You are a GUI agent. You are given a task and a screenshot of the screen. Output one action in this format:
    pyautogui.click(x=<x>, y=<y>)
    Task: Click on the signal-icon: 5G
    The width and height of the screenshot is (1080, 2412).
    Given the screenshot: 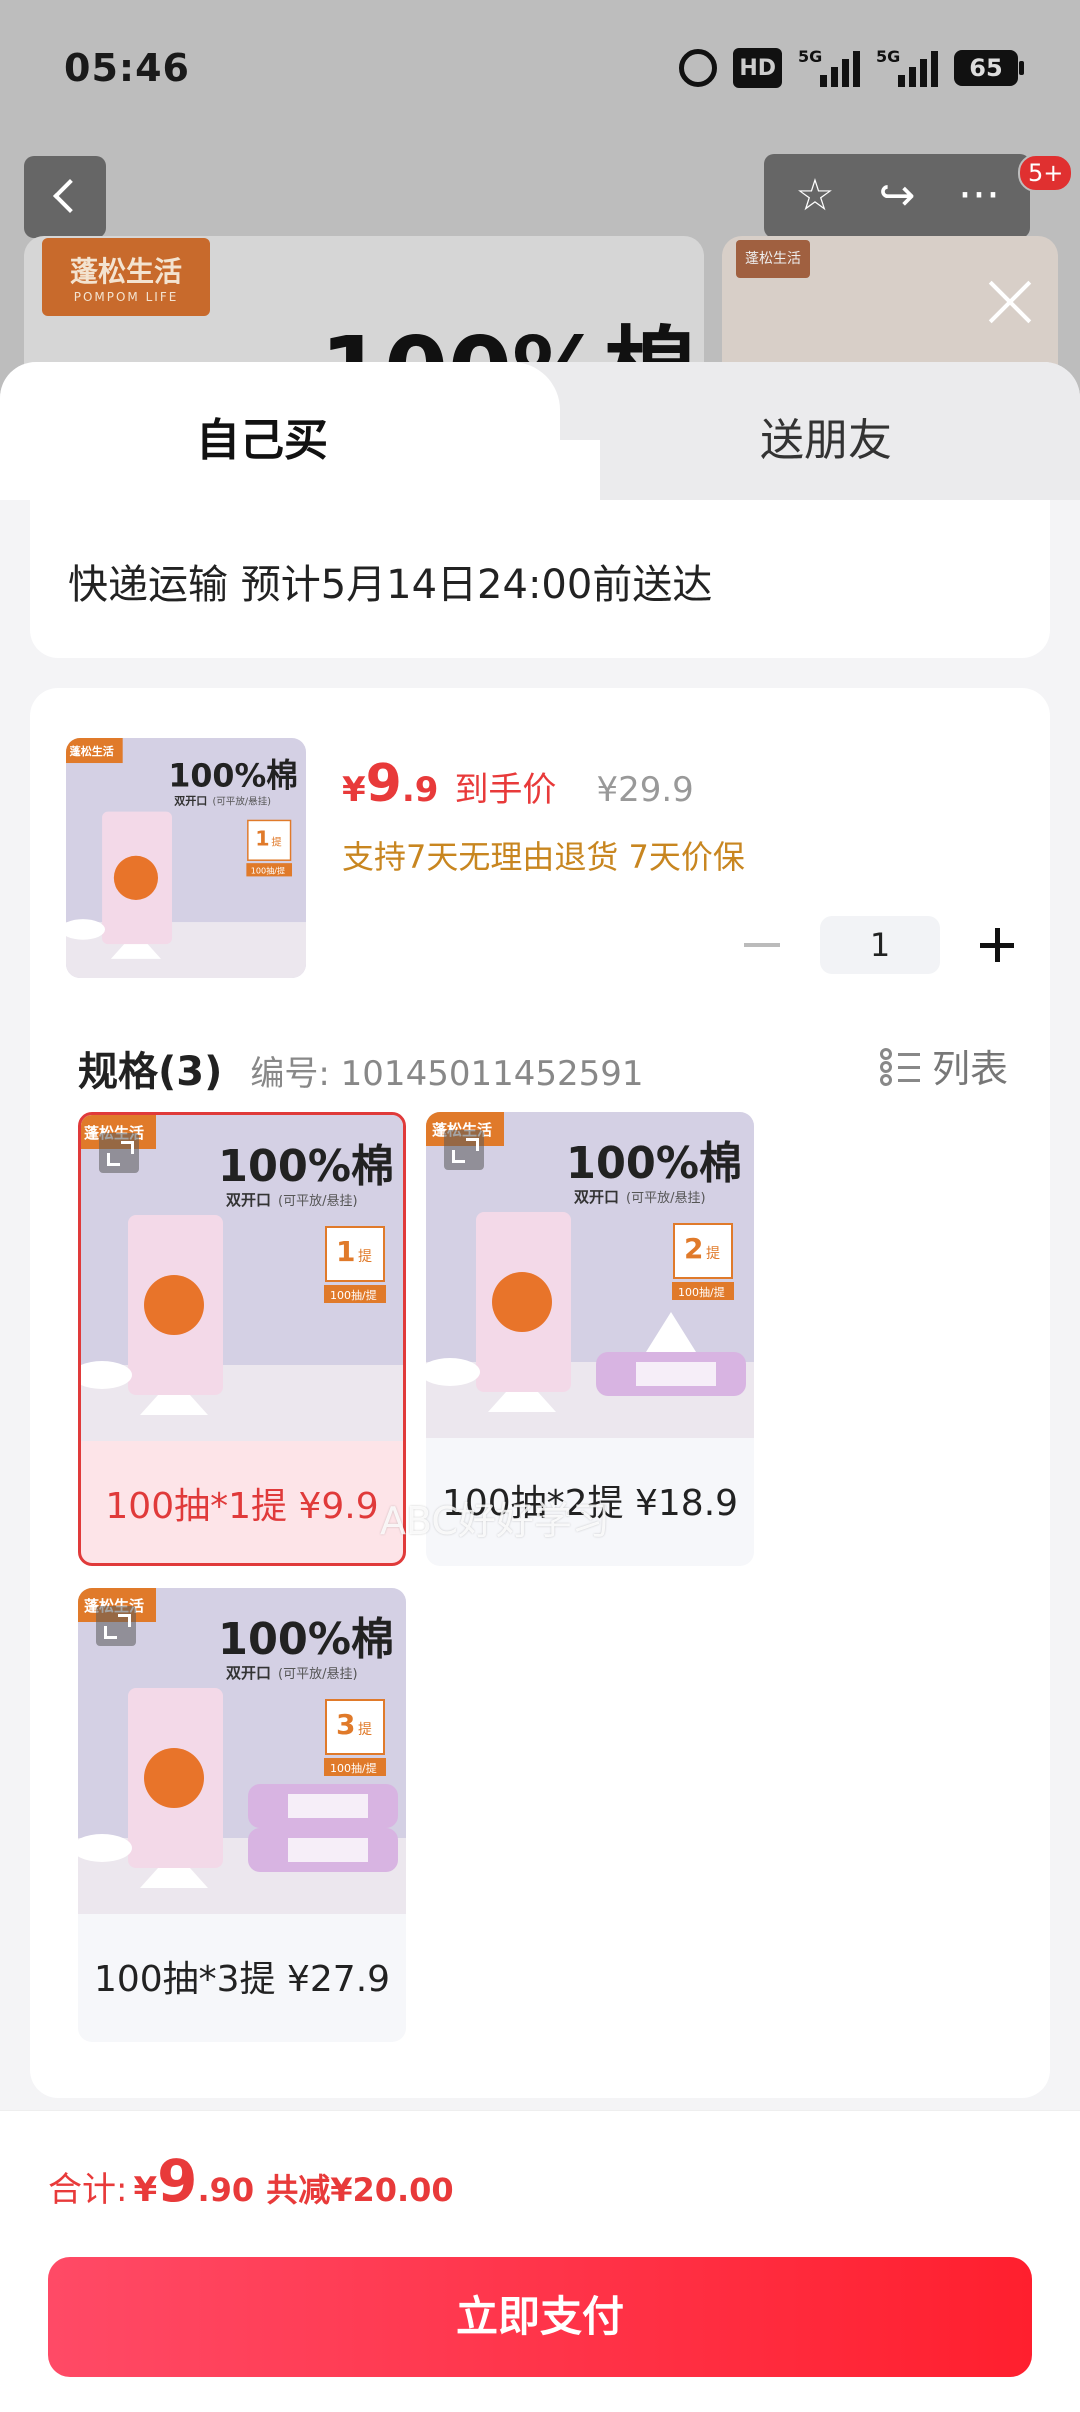 What is the action you would take?
    pyautogui.click(x=829, y=67)
    